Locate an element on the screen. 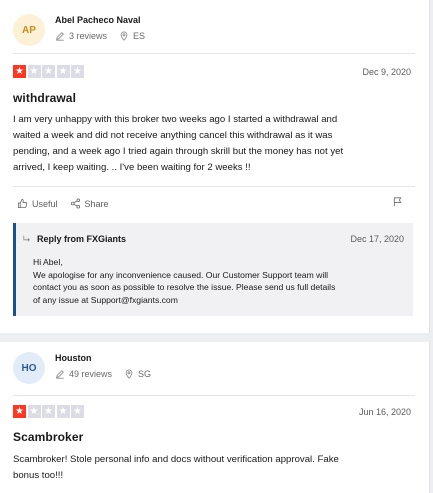  share-button: Share is located at coordinates (89, 203).